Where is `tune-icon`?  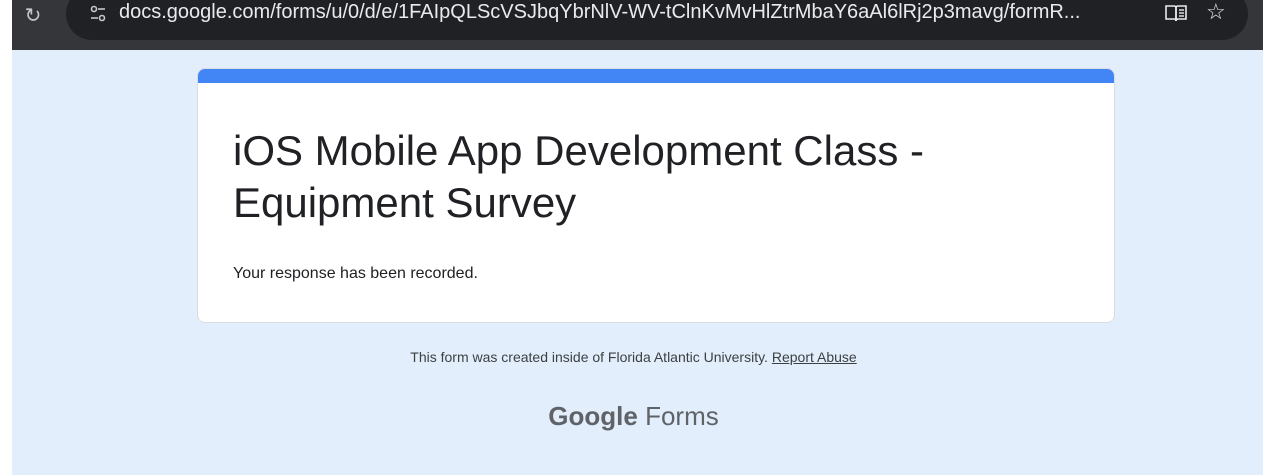
tune-icon is located at coordinates (98, 14).